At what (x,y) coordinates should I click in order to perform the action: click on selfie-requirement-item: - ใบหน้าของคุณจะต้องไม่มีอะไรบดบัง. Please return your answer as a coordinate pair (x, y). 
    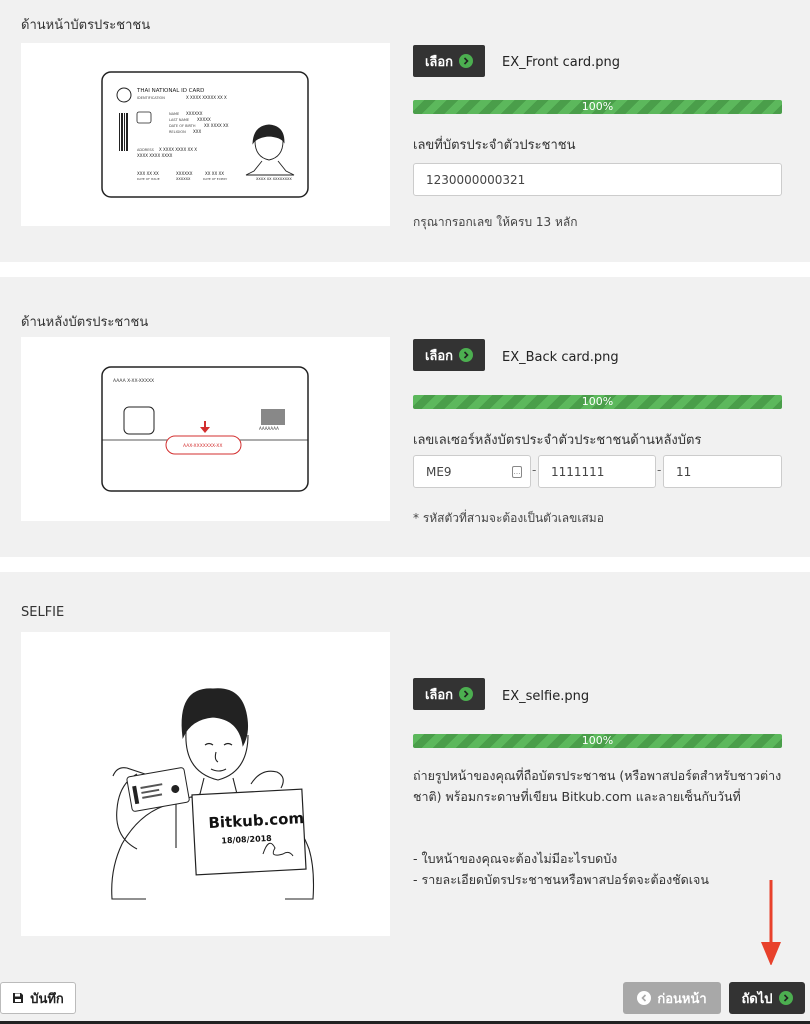
    Looking at the image, I should click on (515, 858).